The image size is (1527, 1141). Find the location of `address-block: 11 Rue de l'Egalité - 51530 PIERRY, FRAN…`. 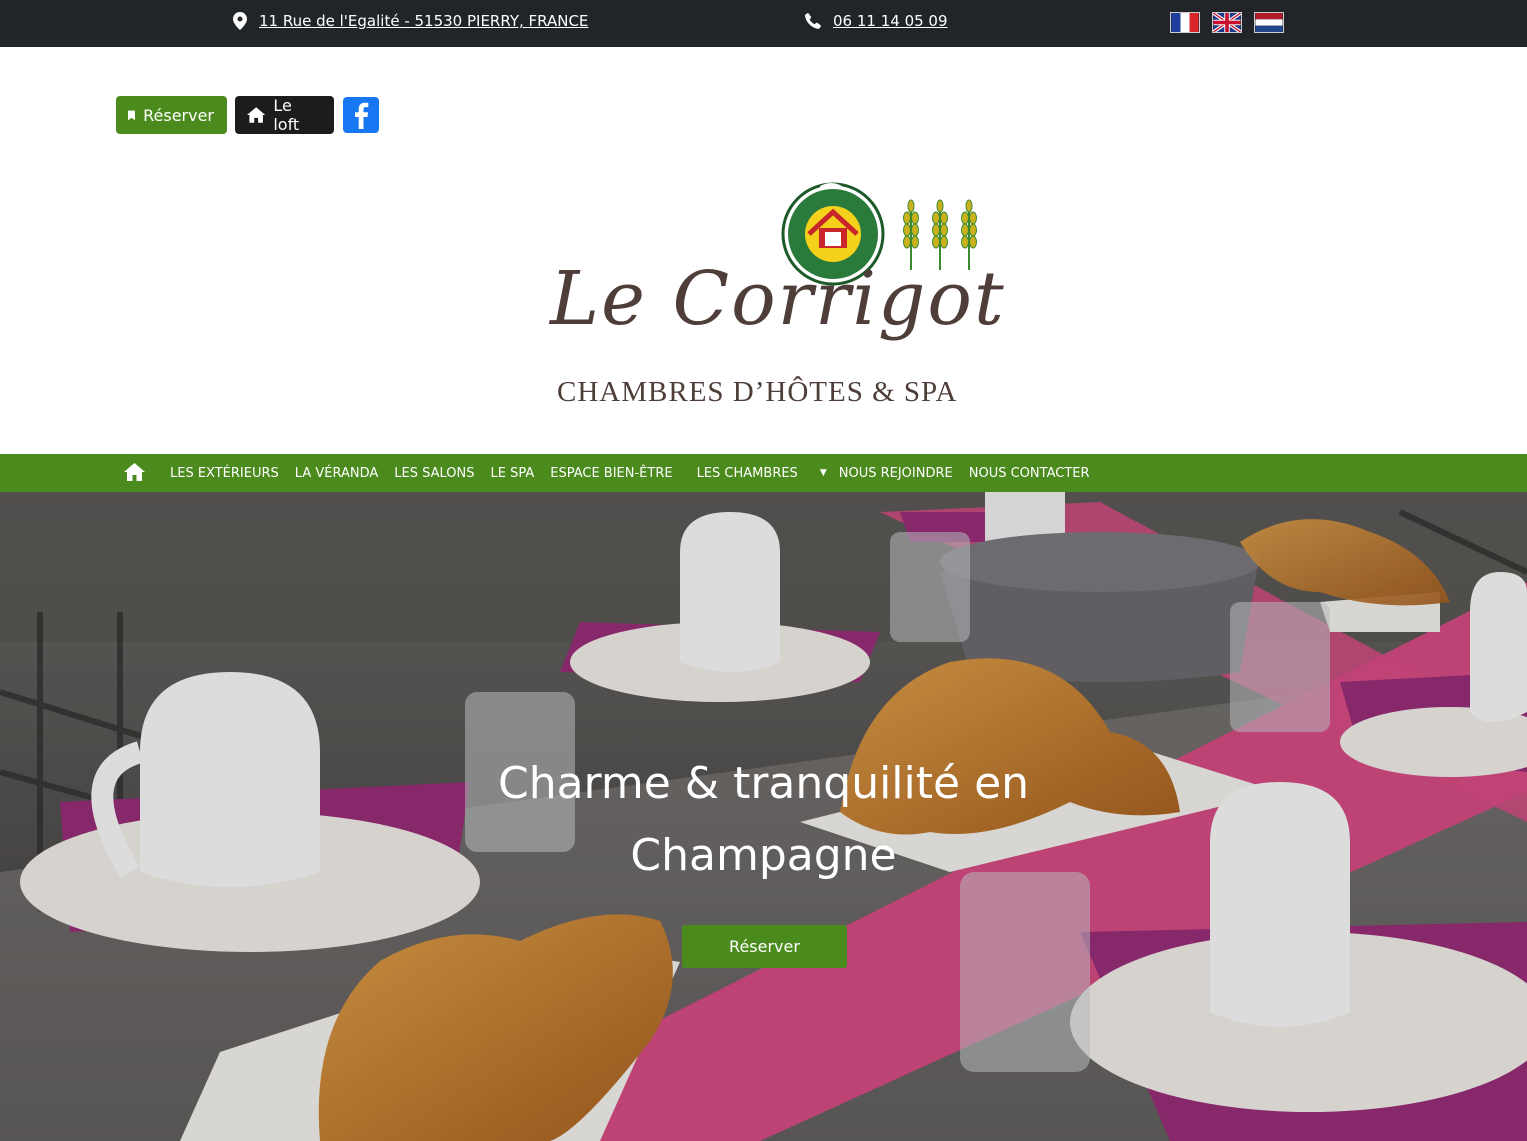

address-block: 11 Rue de l'Egalité - 51530 PIERRY, FRAN… is located at coordinates (410, 21).